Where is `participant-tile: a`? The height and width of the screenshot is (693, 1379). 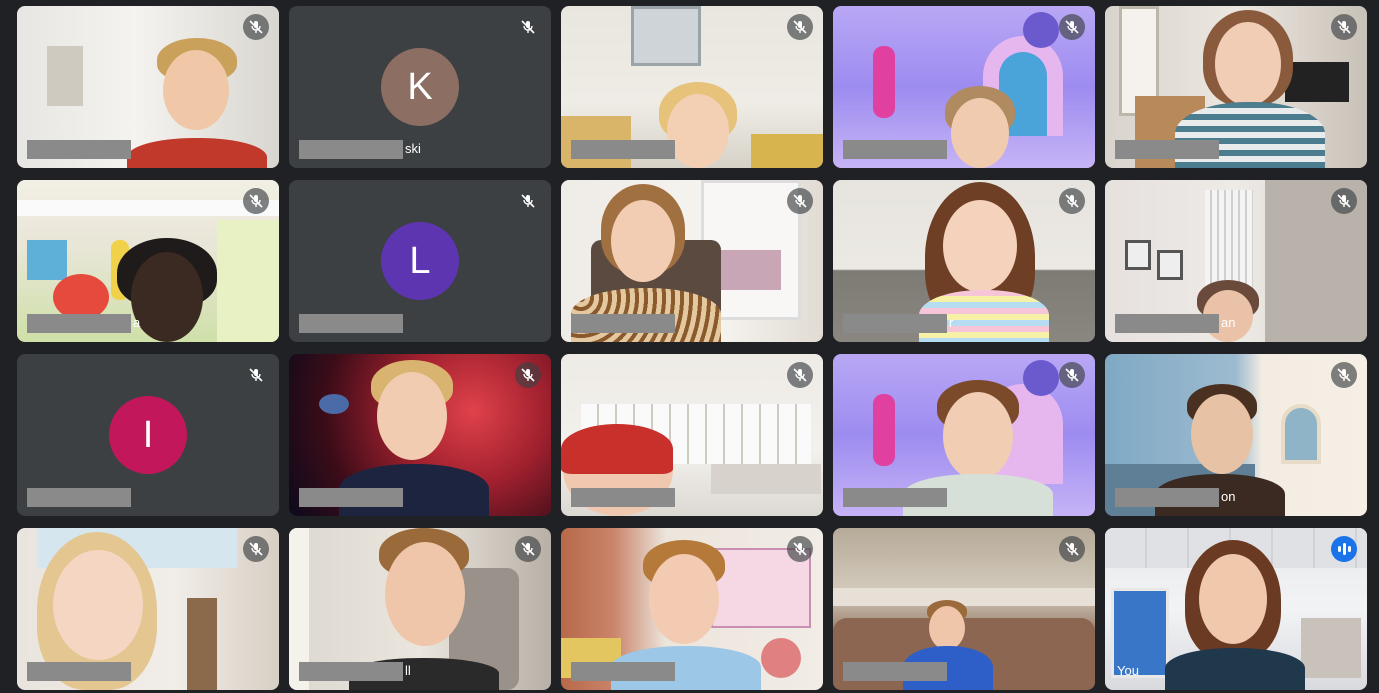 participant-tile: a is located at coordinates (148, 261).